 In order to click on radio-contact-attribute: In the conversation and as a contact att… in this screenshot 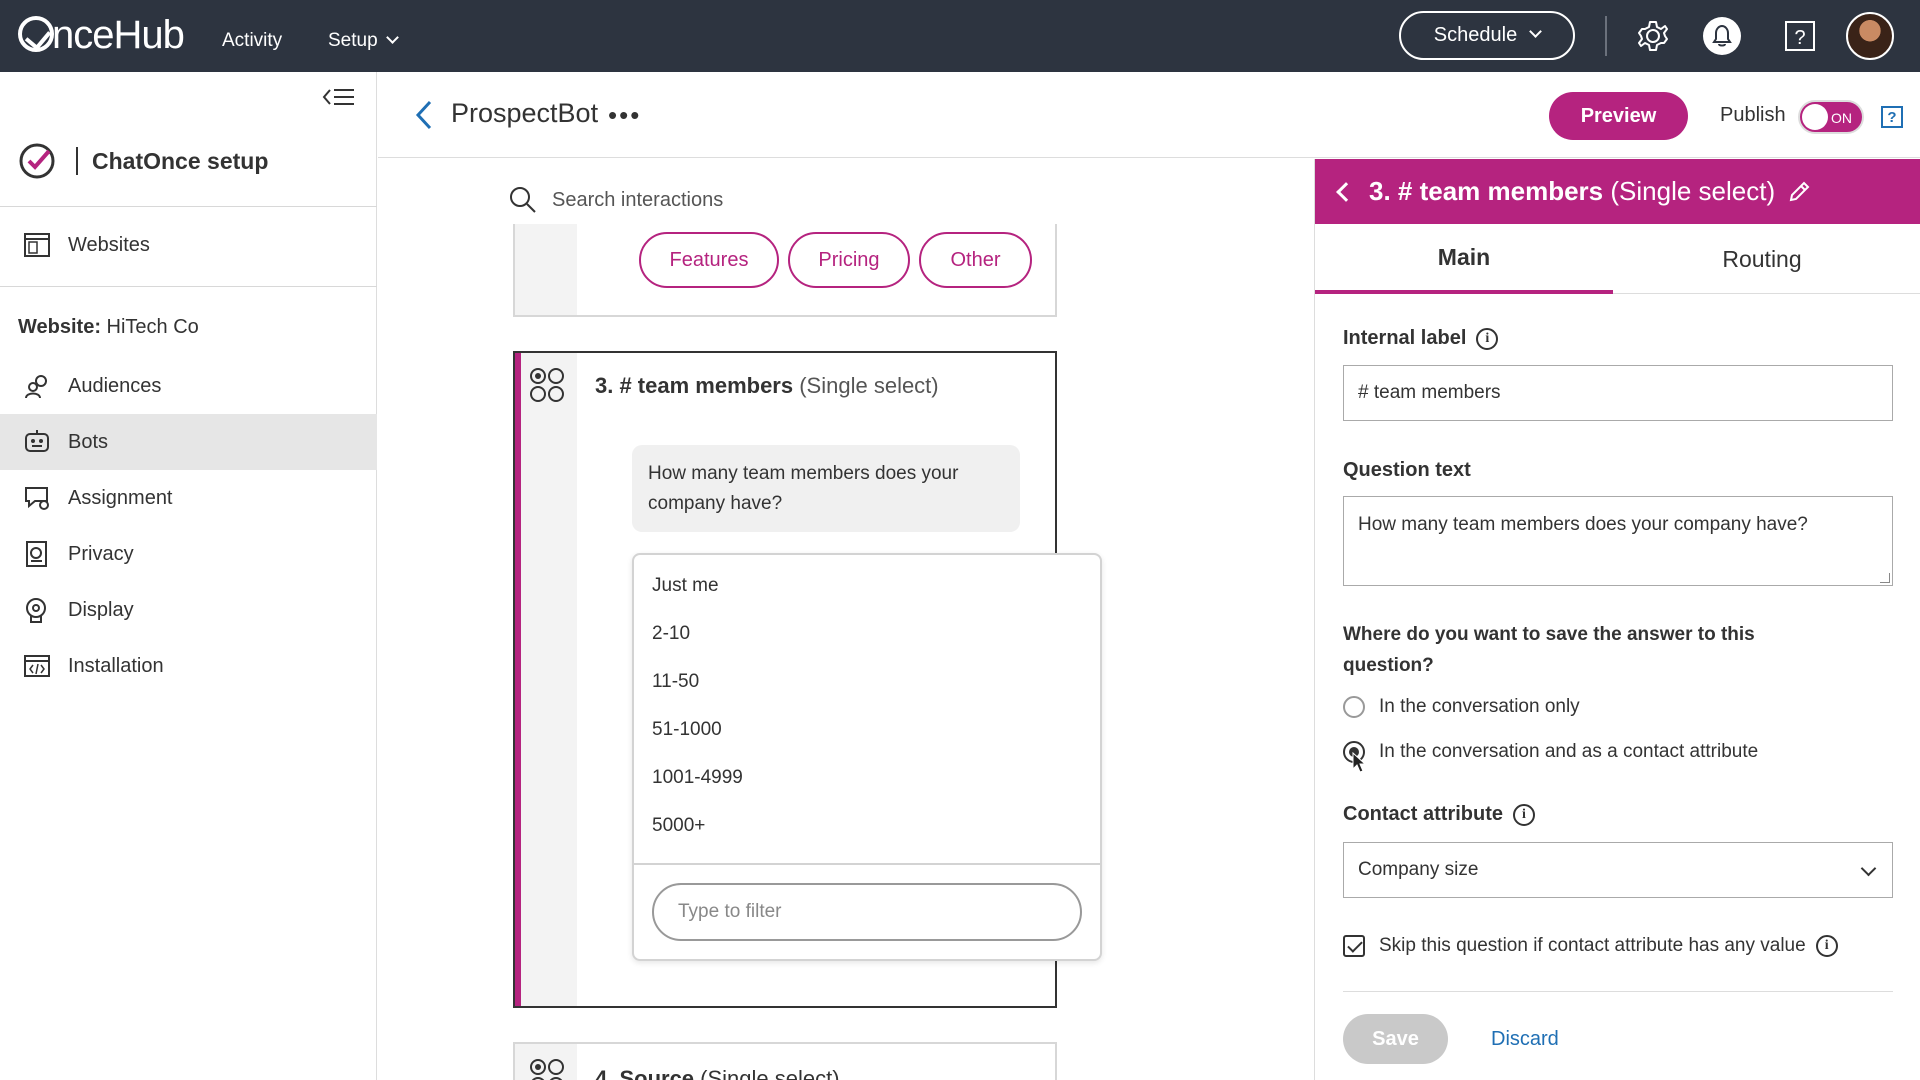, I will do `click(1550, 752)`.